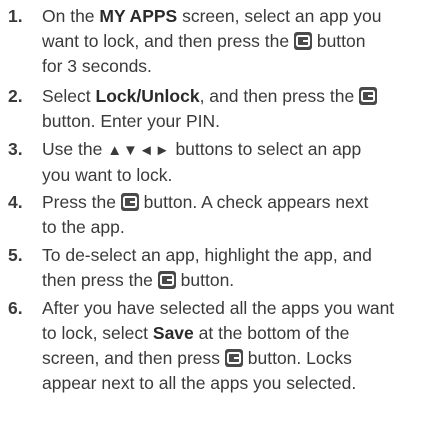 The image size is (445, 422). I want to click on step-line: then press the button., so click(242, 280).